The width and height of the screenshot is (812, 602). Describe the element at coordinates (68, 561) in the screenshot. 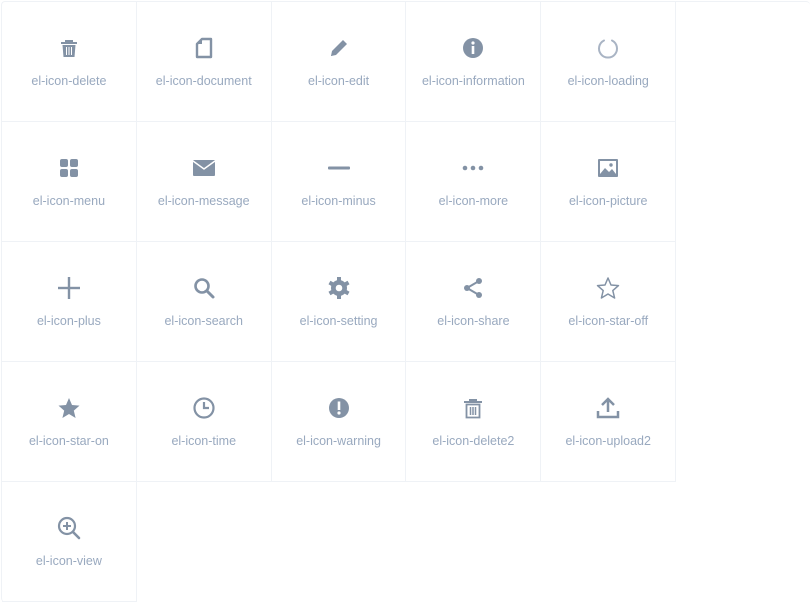

I see `icon-label: el-icon-view` at that location.